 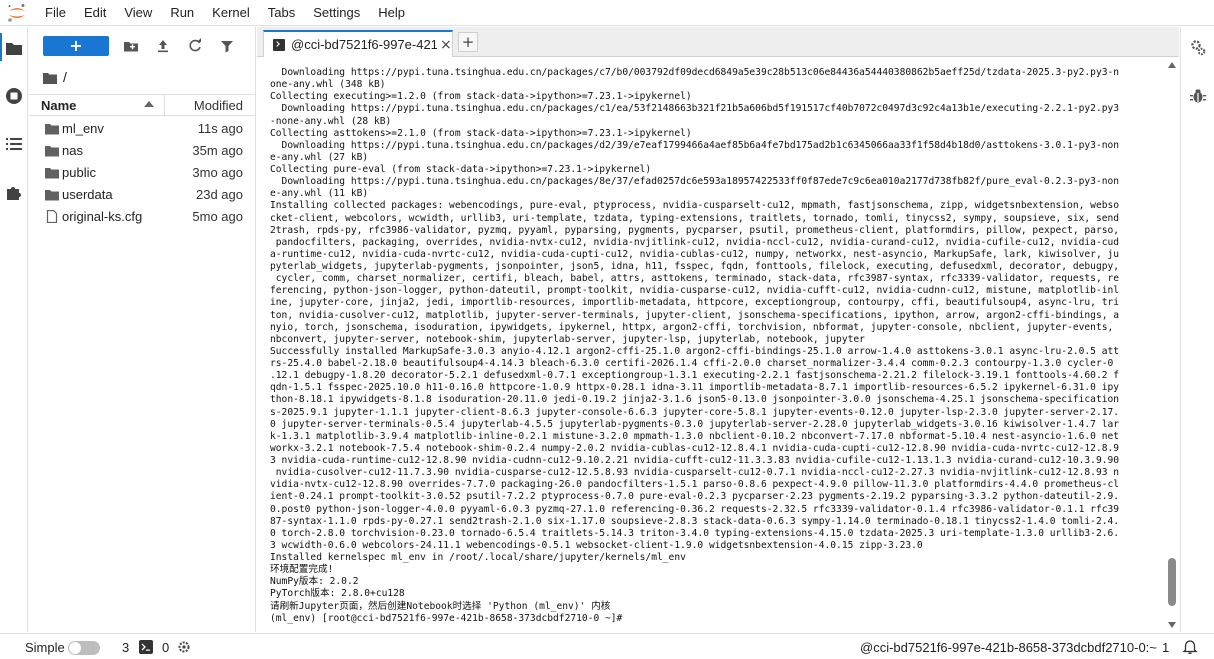 What do you see at coordinates (1172, 625) in the screenshot?
I see `scroll-down-icon` at bounding box center [1172, 625].